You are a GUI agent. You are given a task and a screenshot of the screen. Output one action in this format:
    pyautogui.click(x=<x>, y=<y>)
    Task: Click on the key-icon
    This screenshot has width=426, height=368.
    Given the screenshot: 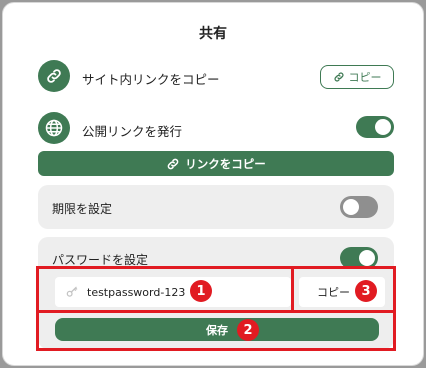 What is the action you would take?
    pyautogui.click(x=72, y=291)
    